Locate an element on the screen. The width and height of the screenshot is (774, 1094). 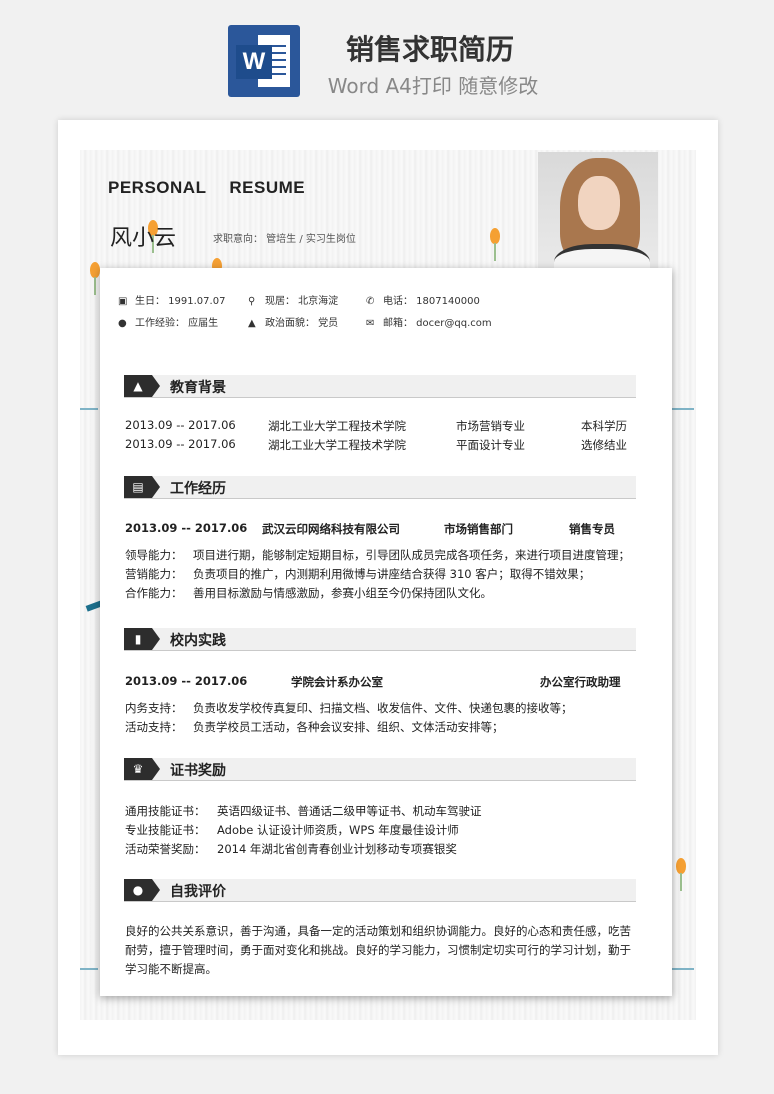
info-birth: ▣ 生日： 1991.07.07 is located at coordinates (172, 301).